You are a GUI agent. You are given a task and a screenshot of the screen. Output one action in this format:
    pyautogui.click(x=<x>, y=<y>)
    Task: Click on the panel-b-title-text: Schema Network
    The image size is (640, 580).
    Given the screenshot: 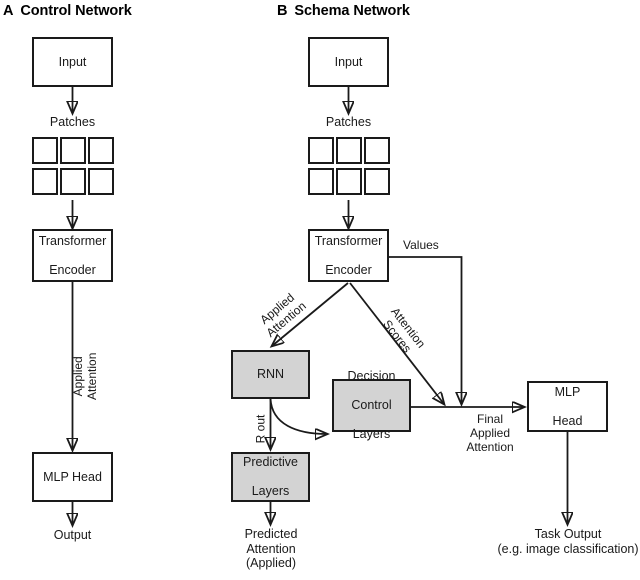 What is the action you would take?
    pyautogui.click(x=352, y=11)
    